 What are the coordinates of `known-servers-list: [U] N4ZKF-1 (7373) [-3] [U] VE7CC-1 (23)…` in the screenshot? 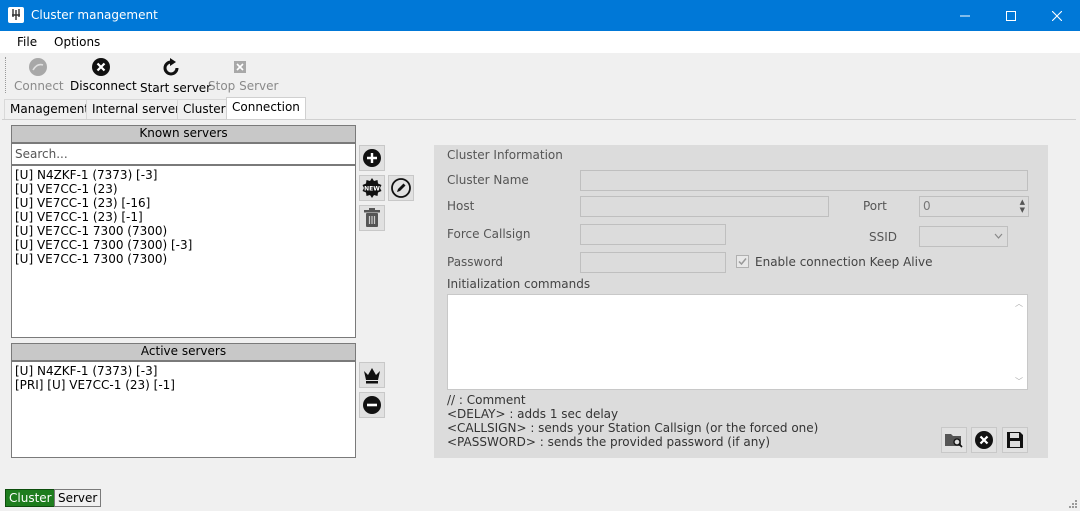 It's located at (183, 251).